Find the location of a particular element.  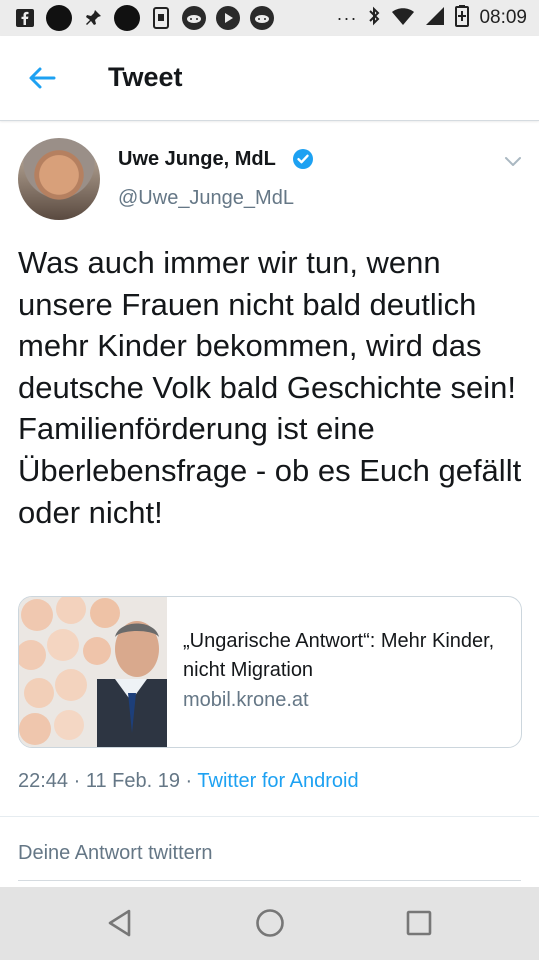

play-icon is located at coordinates (228, 18).